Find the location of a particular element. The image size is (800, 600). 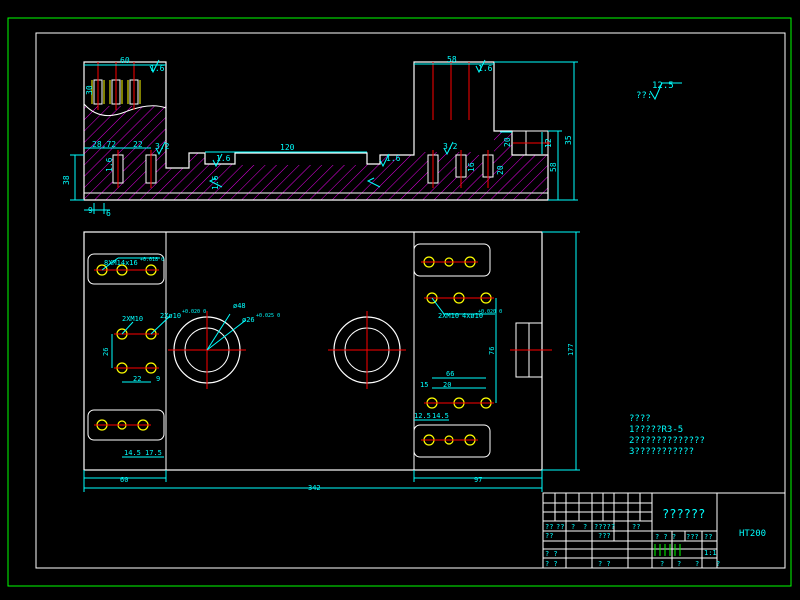

roughness-value: 12.5 is located at coordinates (663, 86).